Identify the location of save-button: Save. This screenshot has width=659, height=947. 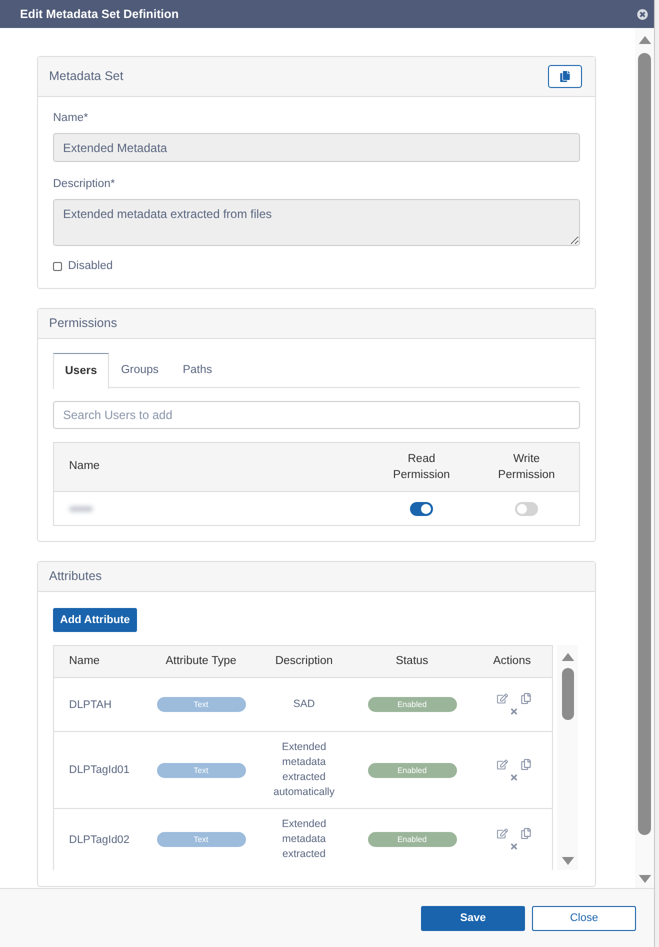
(473, 918).